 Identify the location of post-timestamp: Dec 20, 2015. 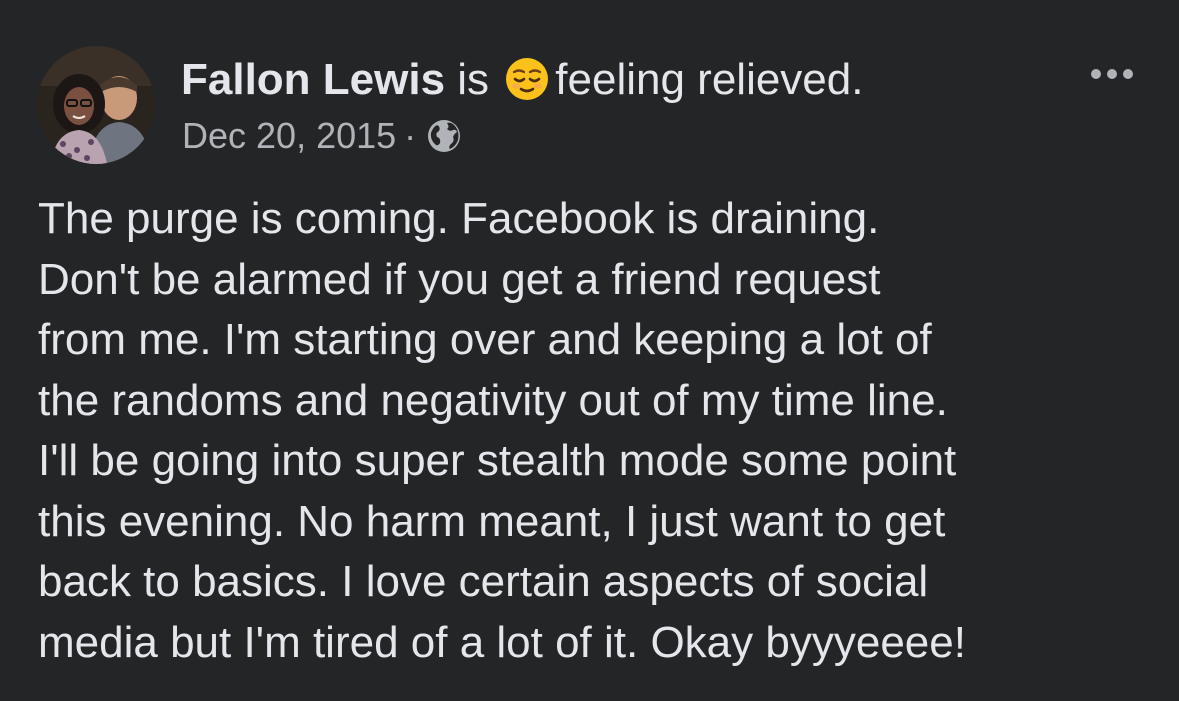
(289, 135).